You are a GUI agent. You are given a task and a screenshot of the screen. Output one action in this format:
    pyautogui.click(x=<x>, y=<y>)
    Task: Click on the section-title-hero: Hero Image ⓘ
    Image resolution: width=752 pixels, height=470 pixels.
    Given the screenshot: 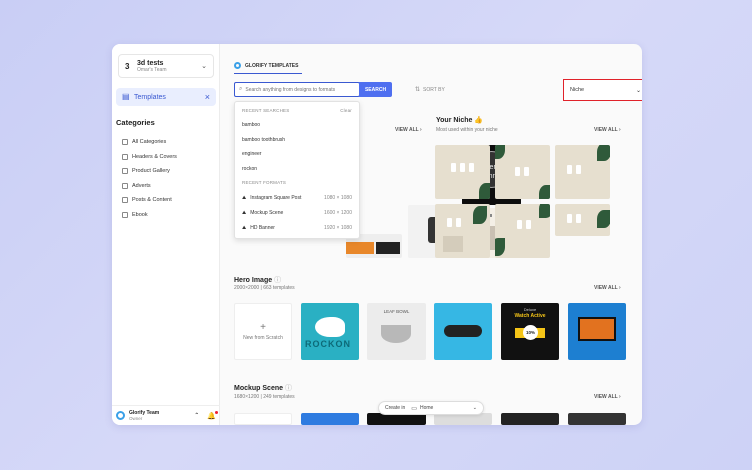 What is the action you would take?
    pyautogui.click(x=258, y=280)
    